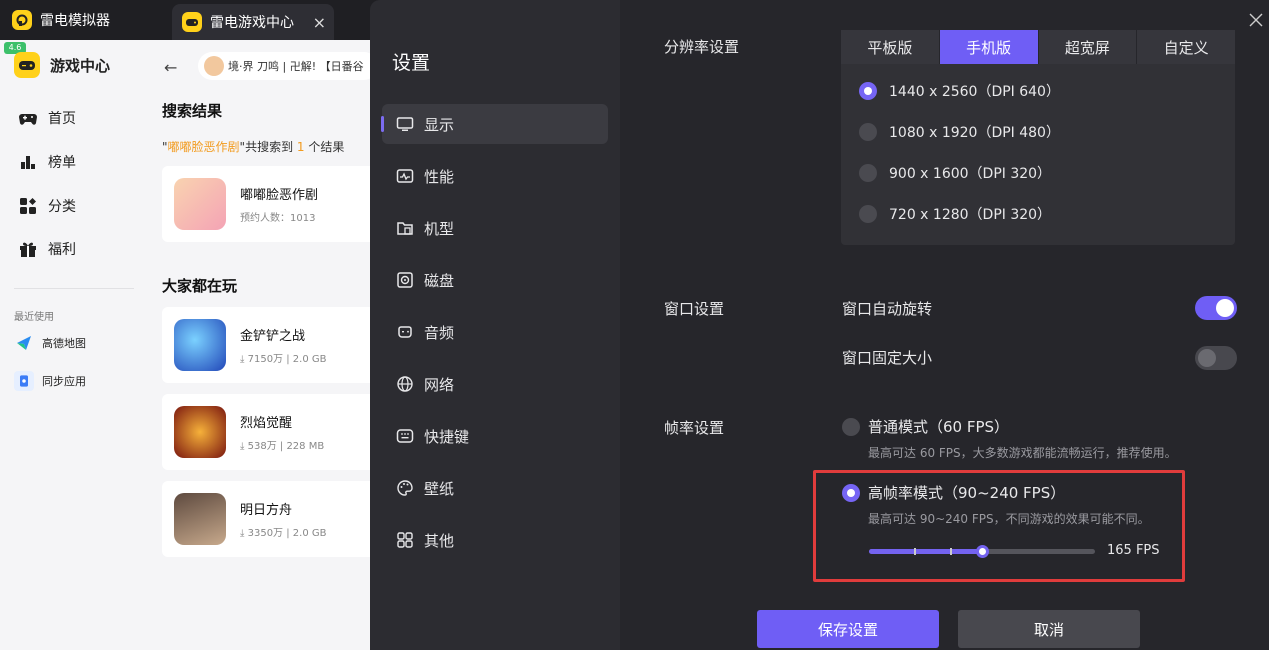  Describe the element at coordinates (204, 147) in the screenshot. I see `result-keyword: 嘟嘟脸恶作剧` at that location.